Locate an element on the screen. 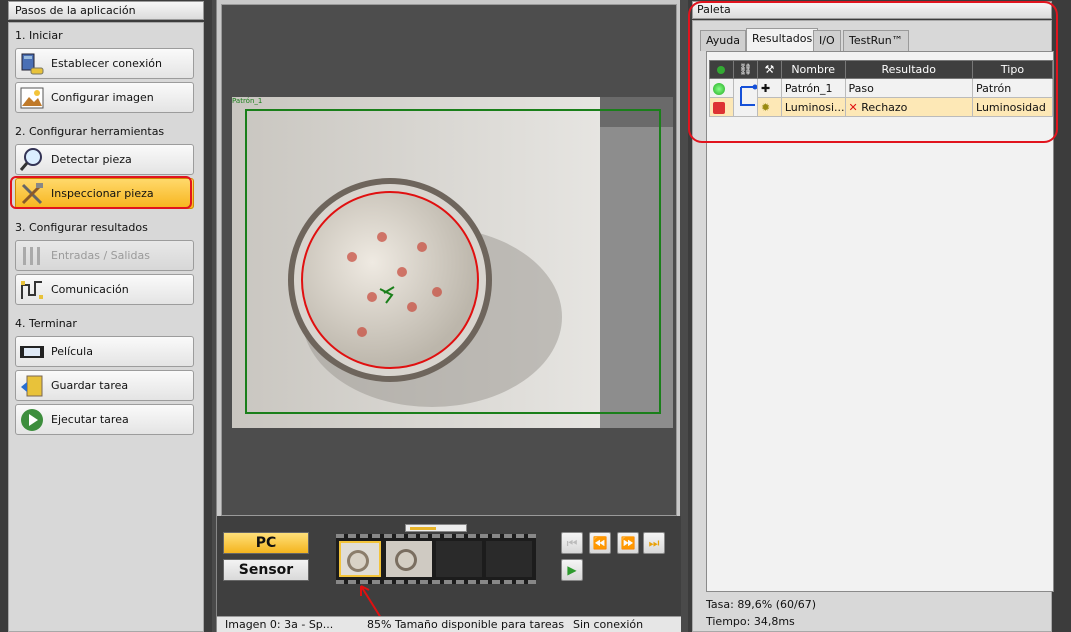  pelicula-button: Película is located at coordinates (104, 351).